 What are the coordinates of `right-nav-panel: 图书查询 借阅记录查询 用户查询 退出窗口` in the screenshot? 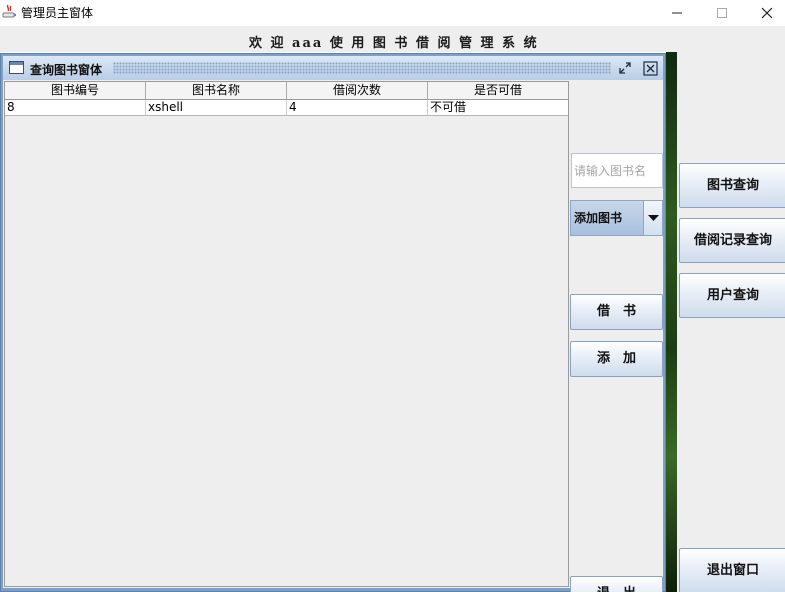 It's located at (731, 322).